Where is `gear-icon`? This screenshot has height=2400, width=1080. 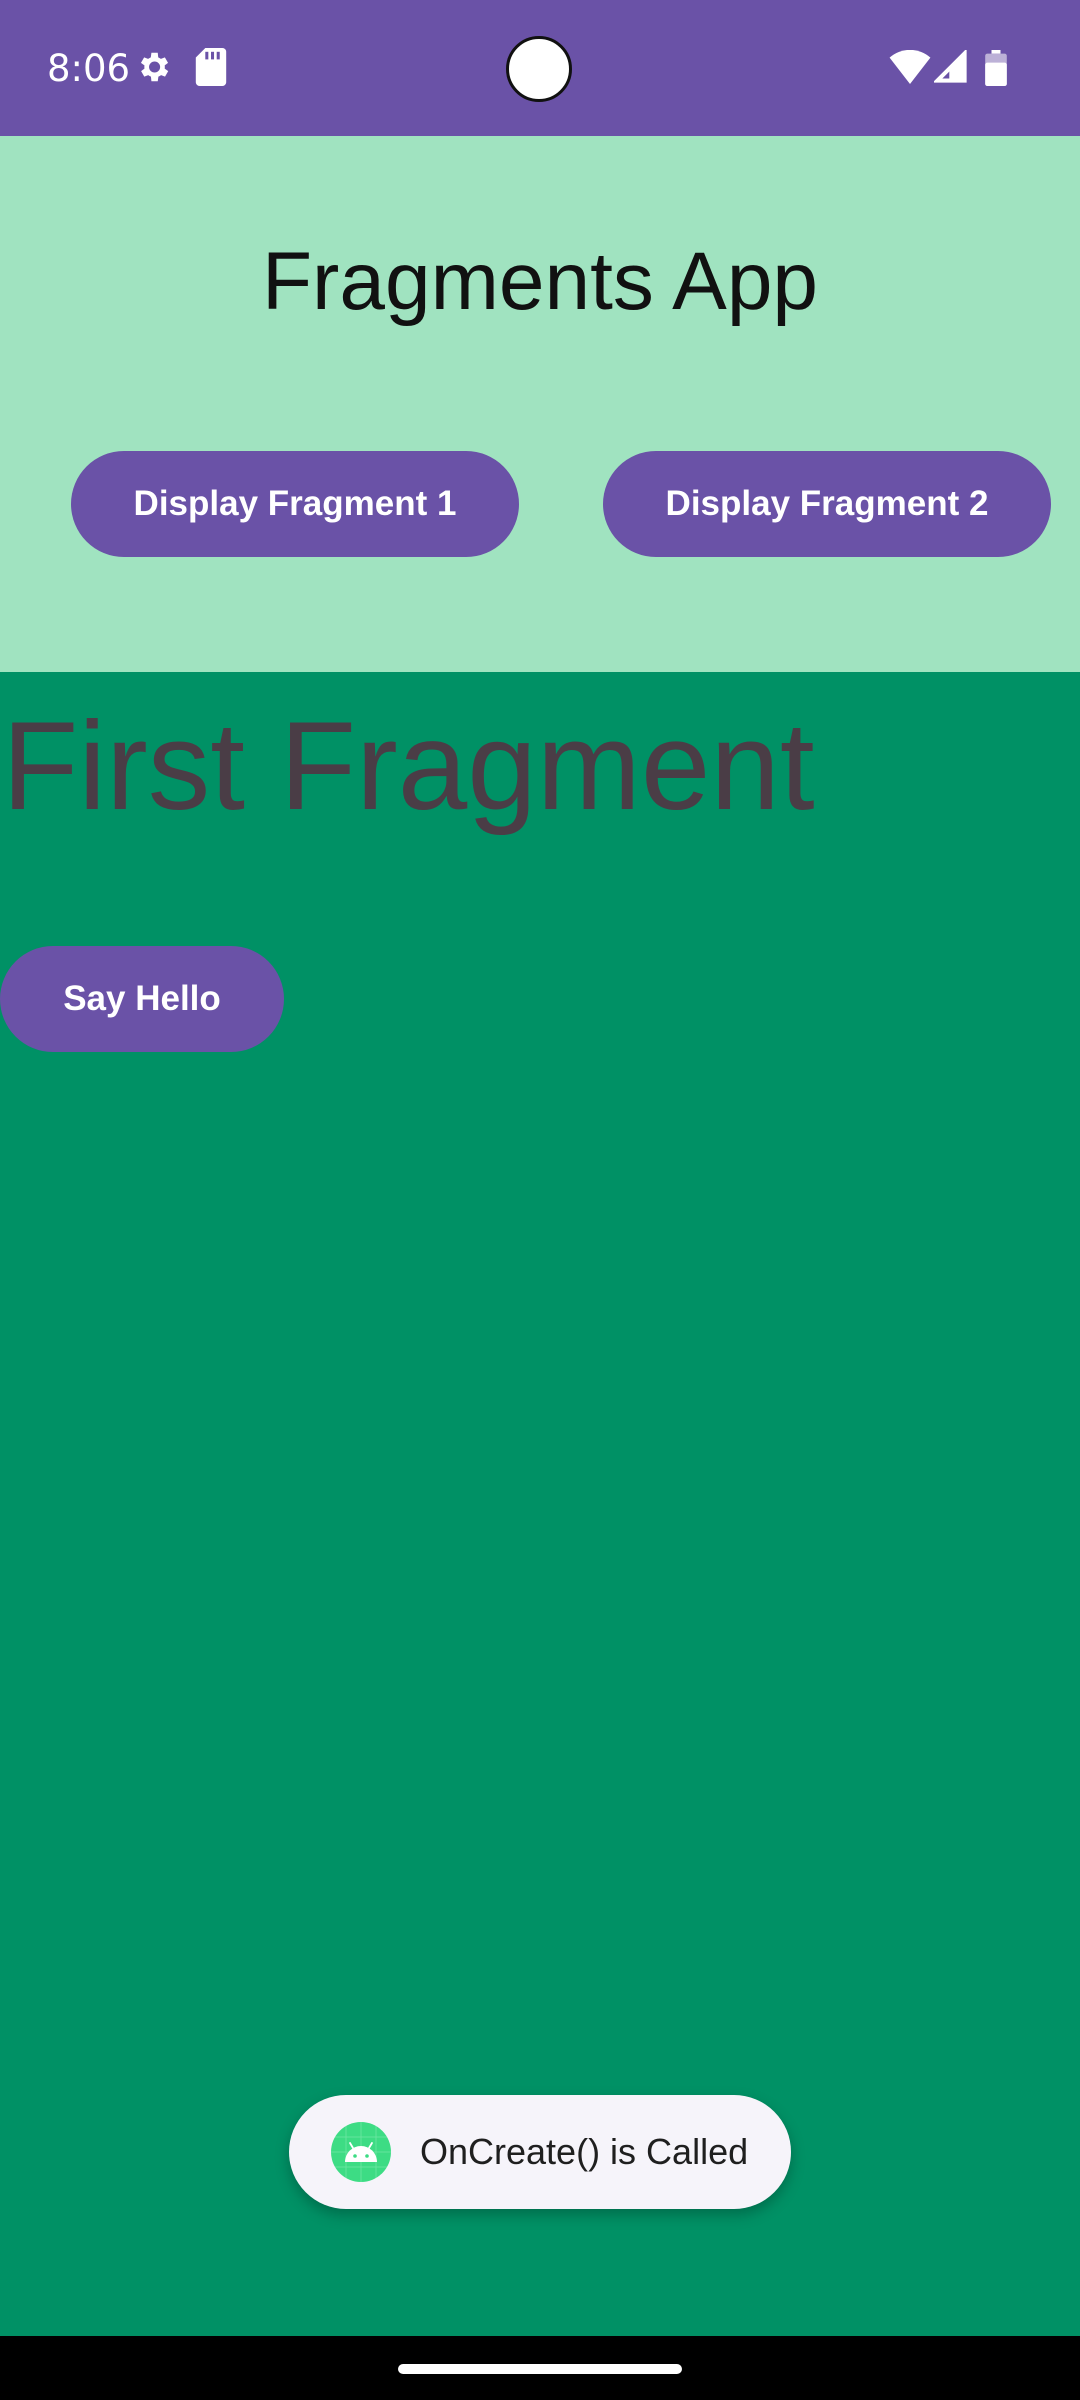 gear-icon is located at coordinates (154, 67).